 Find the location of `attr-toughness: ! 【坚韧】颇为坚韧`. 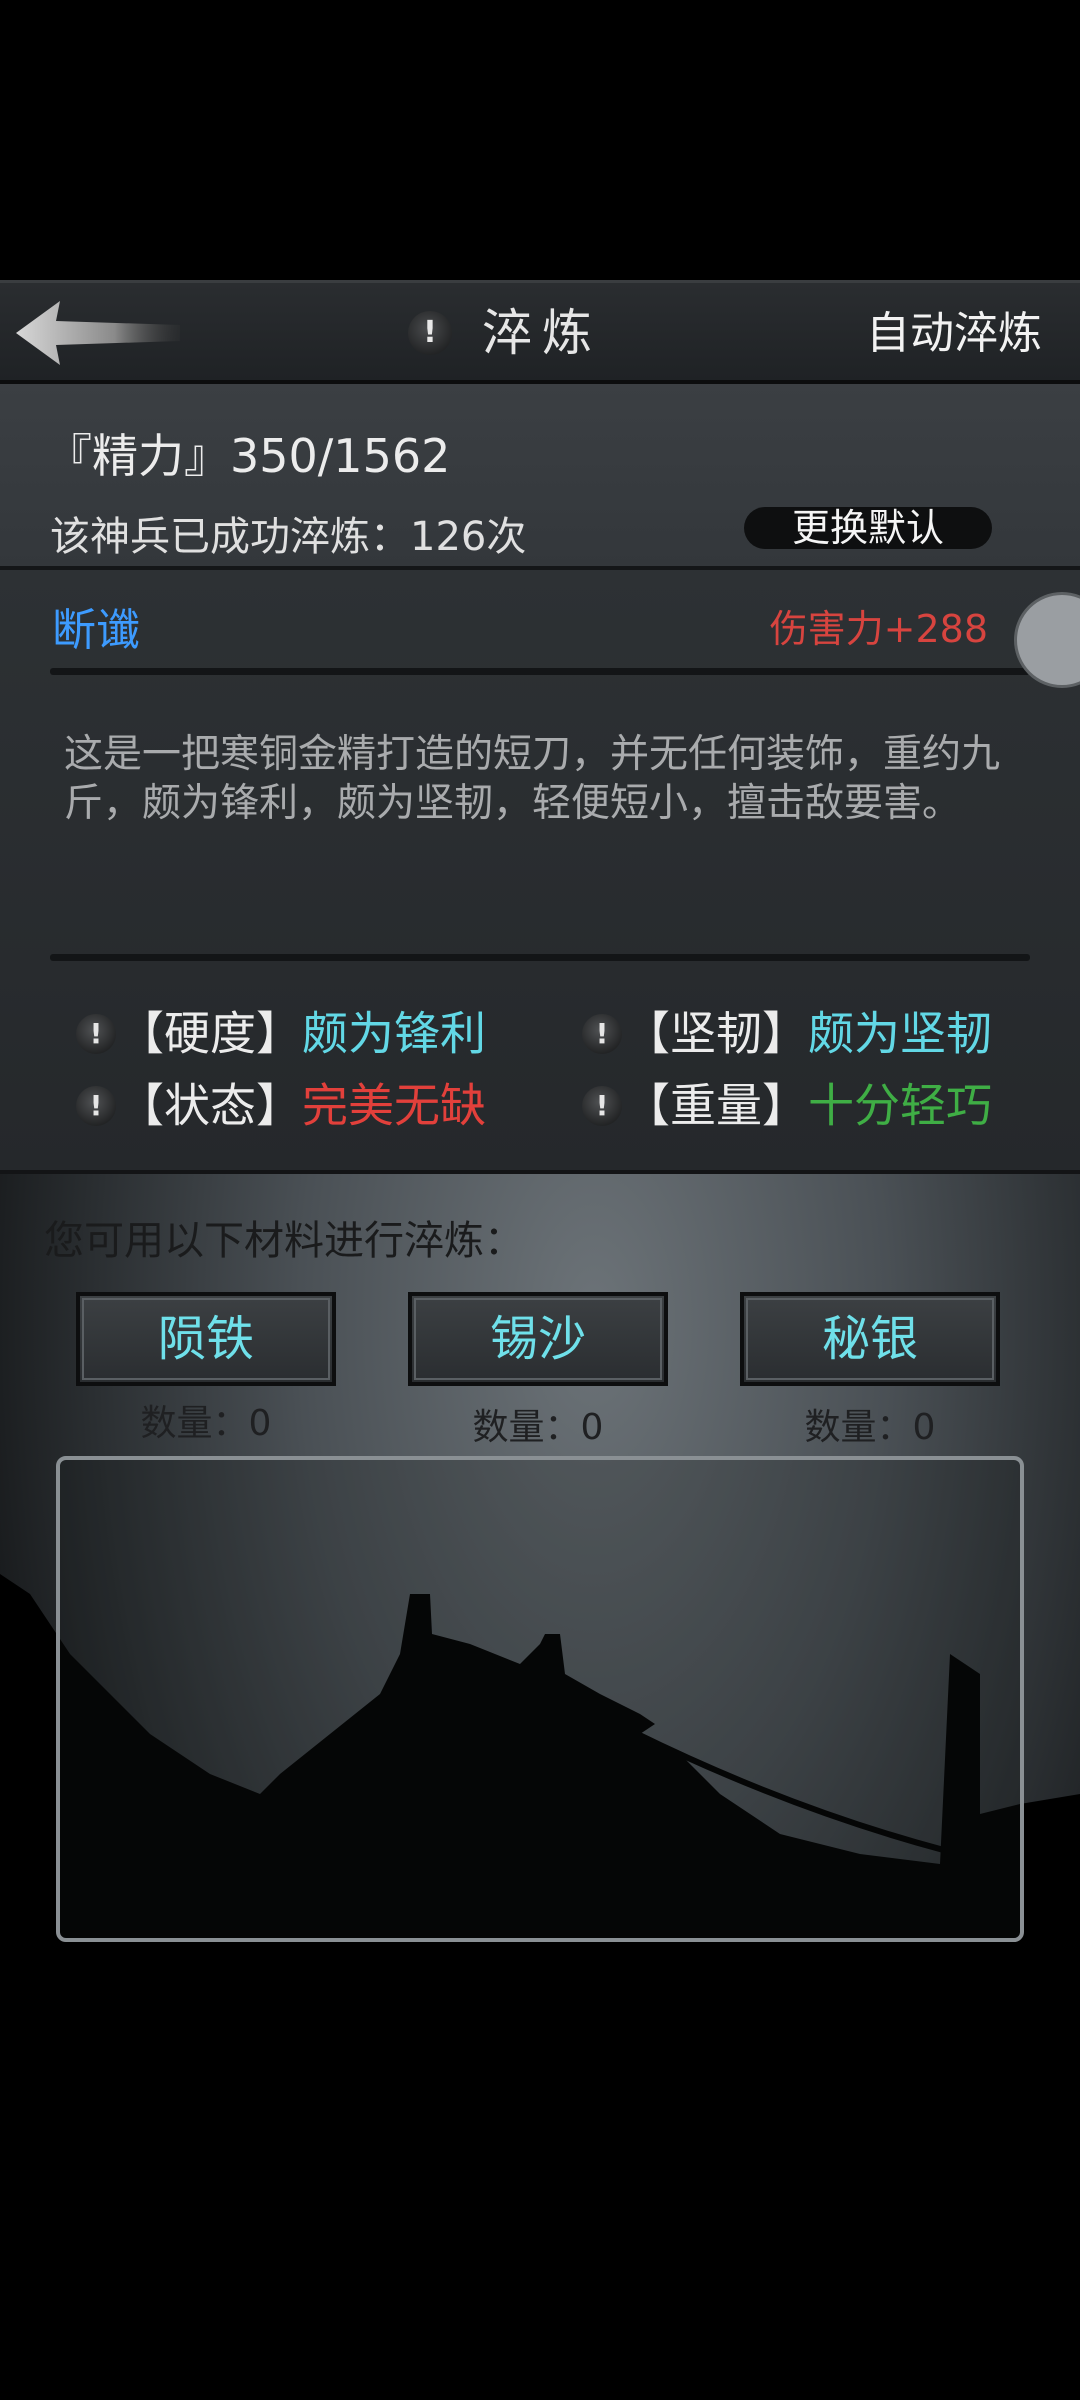

attr-toughness: ! 【坚韧】颇为坚韧 is located at coordinates (787, 1030).